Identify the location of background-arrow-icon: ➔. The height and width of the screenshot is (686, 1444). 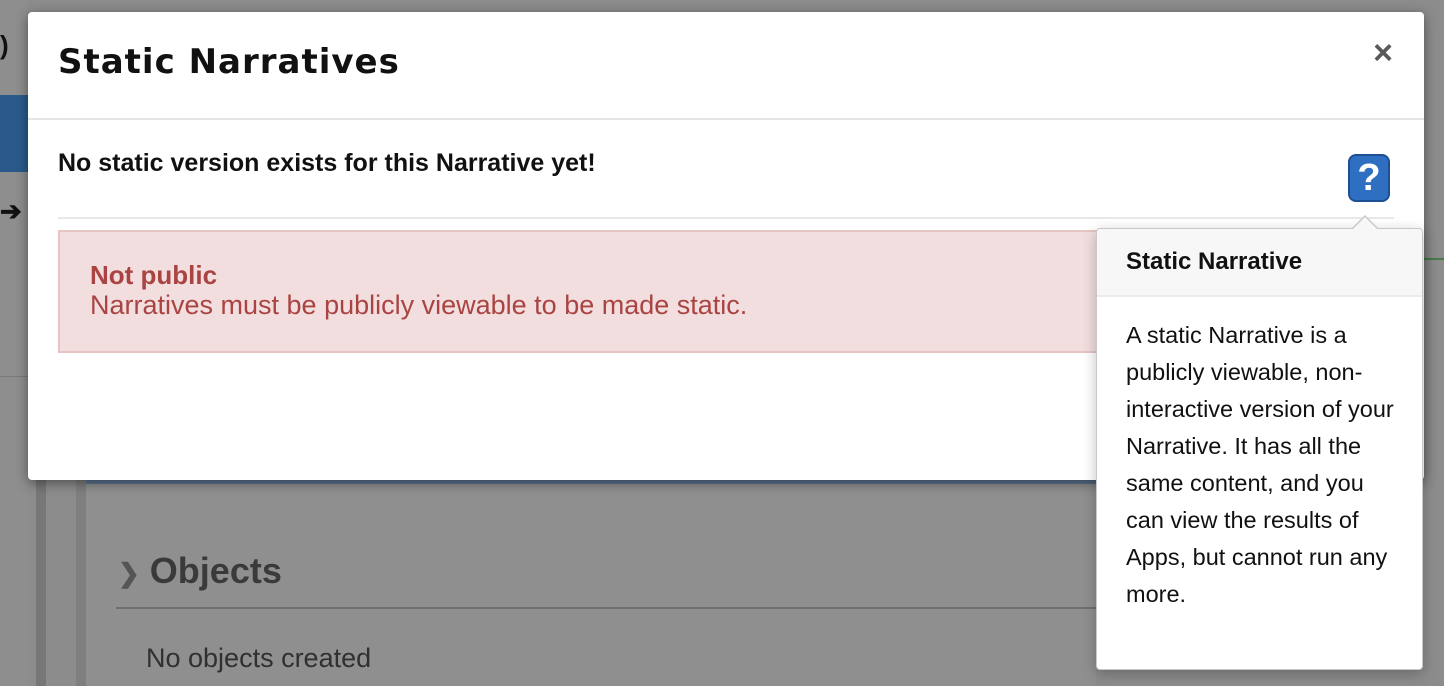
(11, 211).